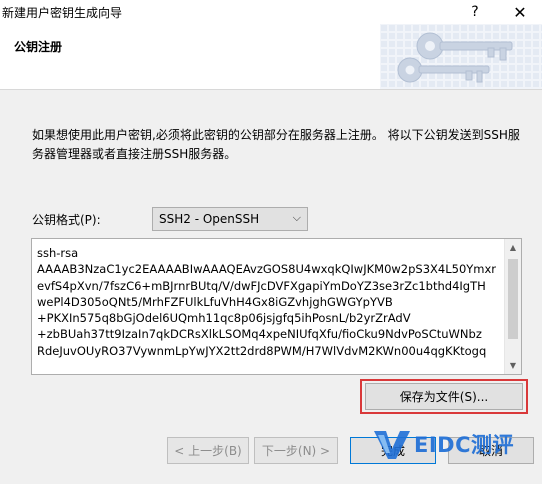 The height and width of the screenshot is (484, 542). Describe the element at coordinates (271, 12) in the screenshot. I see `title-bar: 新建用户密钥生成向导 ? ✕` at that location.